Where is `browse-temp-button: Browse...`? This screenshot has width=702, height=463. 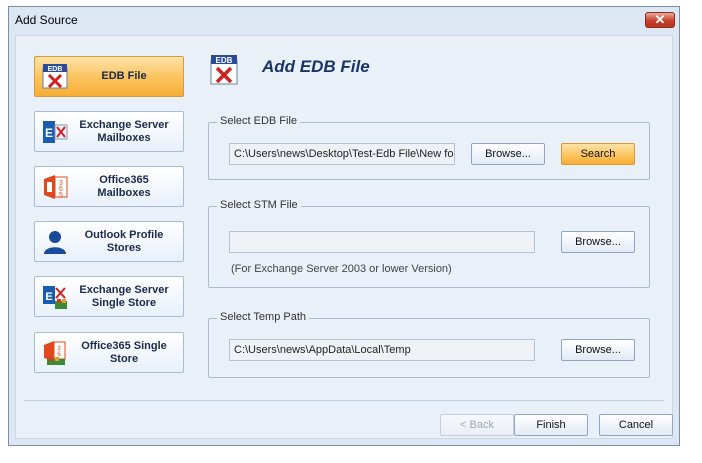
browse-temp-button: Browse... is located at coordinates (598, 350).